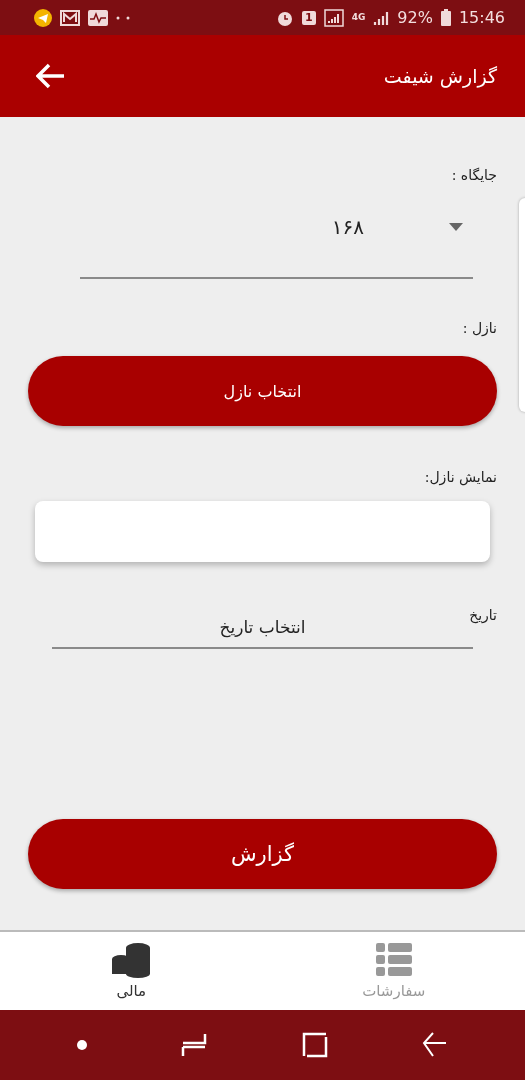 The image size is (525, 1080). I want to click on battery-percent: 92%, so click(415, 17).